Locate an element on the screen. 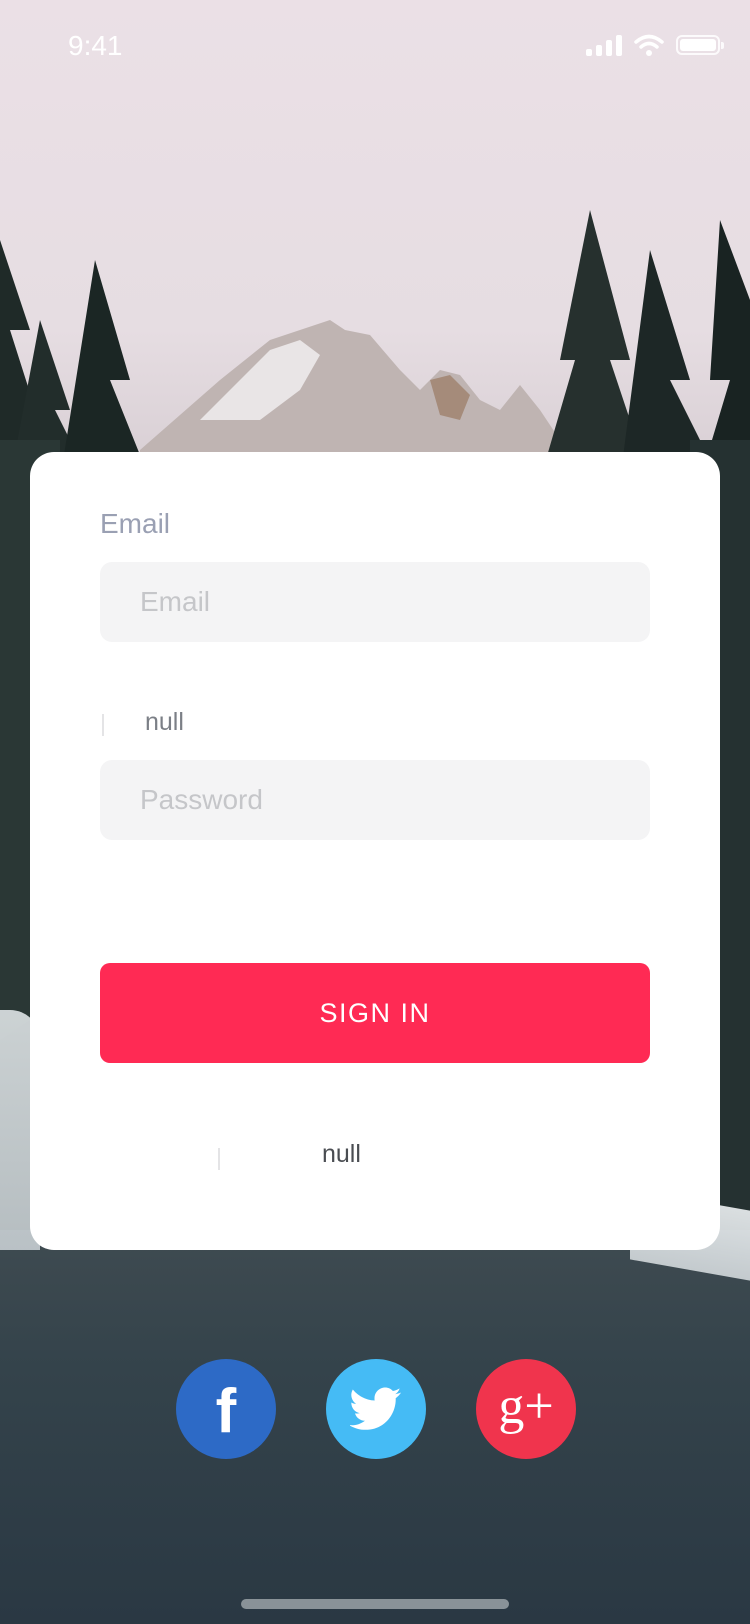 This screenshot has width=750, height=1624. battery-icon is located at coordinates (700, 45).